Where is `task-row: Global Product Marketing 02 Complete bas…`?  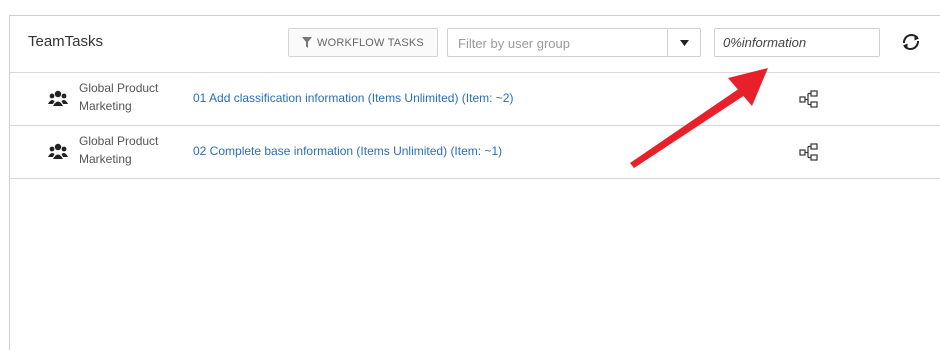 task-row: Global Product Marketing 02 Complete bas… is located at coordinates (475, 152).